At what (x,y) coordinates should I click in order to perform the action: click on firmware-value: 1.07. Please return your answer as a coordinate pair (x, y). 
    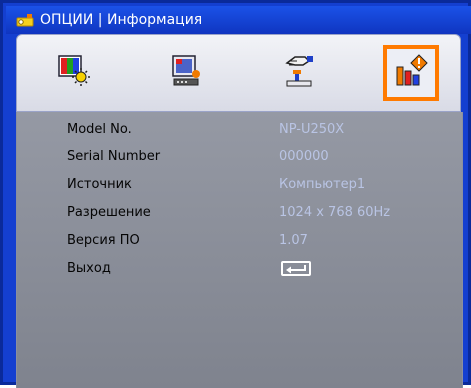
    Looking at the image, I should click on (293, 240).